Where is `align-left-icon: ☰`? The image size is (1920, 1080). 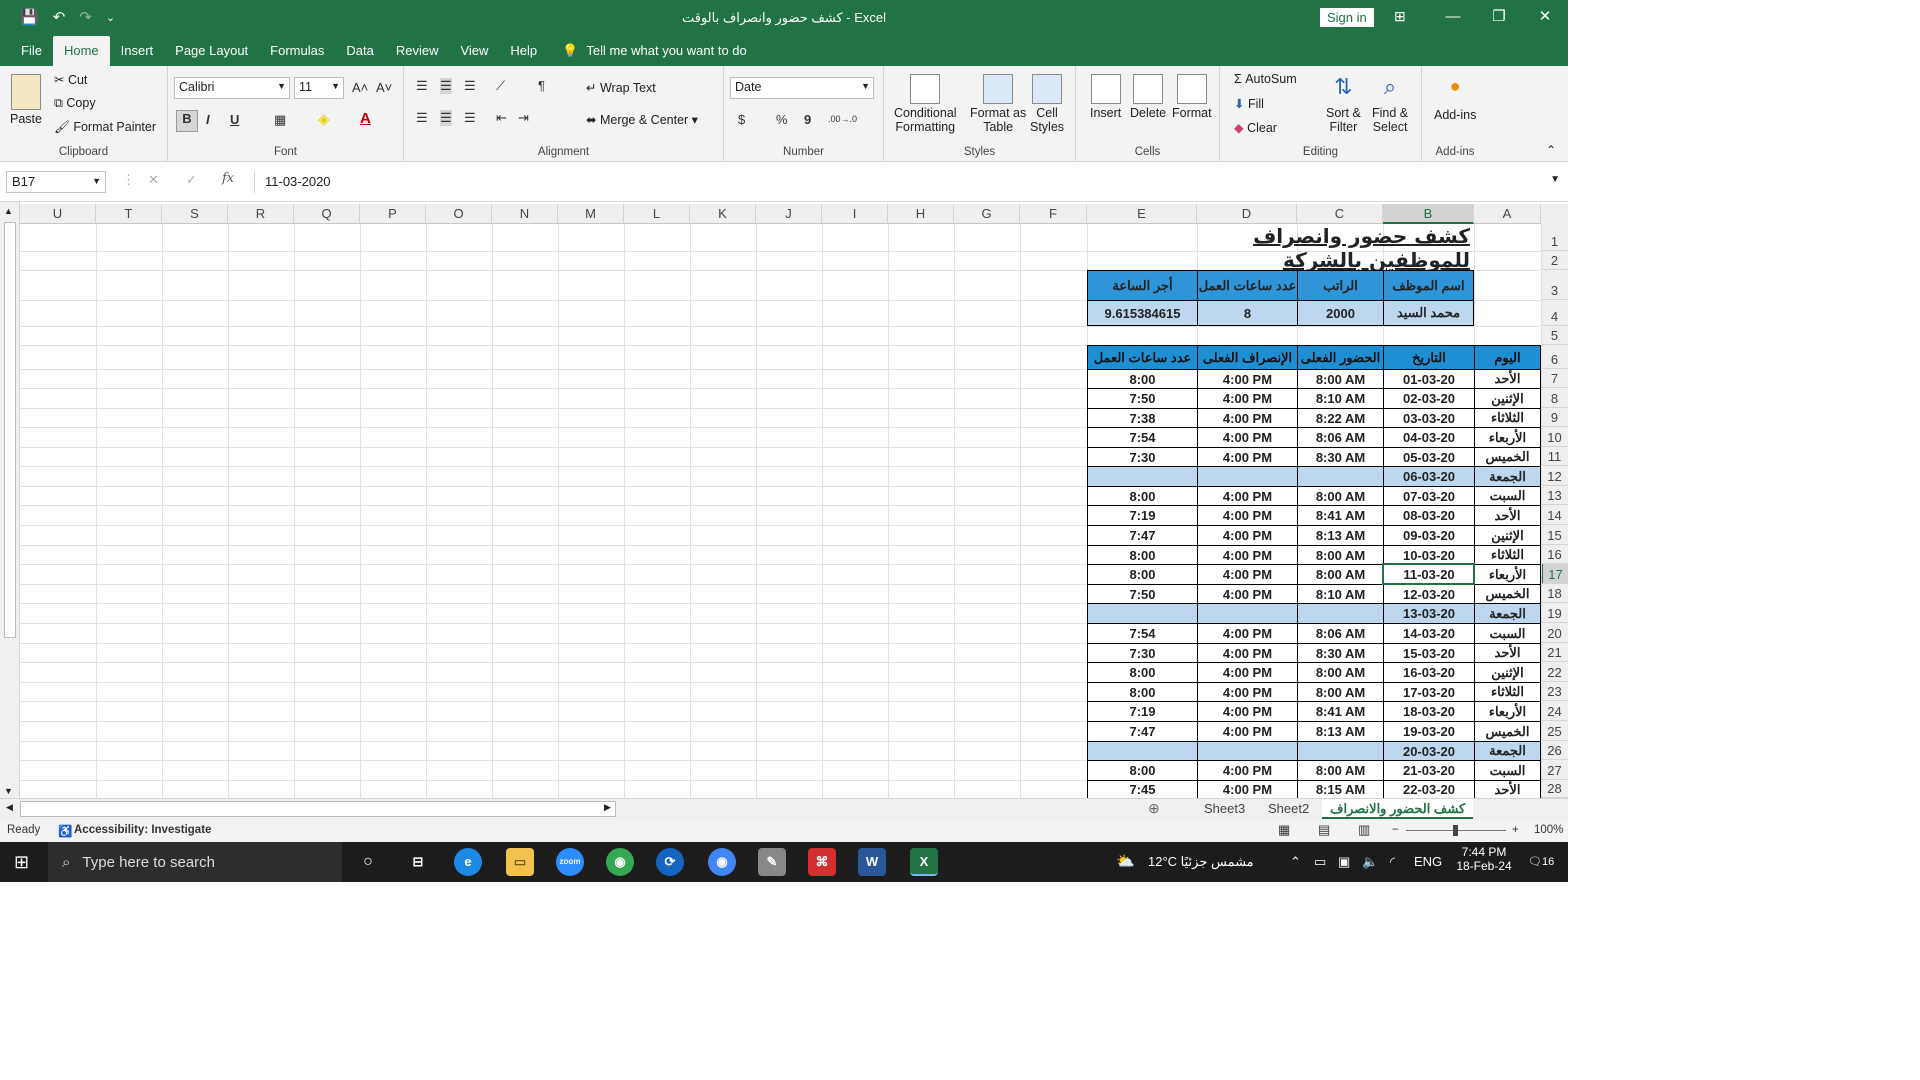 align-left-icon: ☰ is located at coordinates (422, 118).